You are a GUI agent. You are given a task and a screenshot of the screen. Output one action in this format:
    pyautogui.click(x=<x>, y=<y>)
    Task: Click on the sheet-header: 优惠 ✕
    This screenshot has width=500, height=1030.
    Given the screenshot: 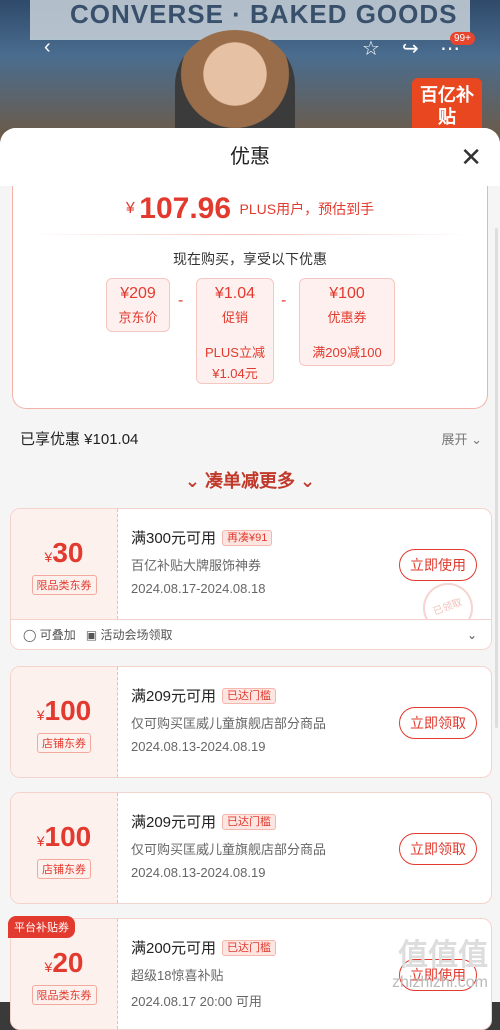 What is the action you would take?
    pyautogui.click(x=250, y=157)
    